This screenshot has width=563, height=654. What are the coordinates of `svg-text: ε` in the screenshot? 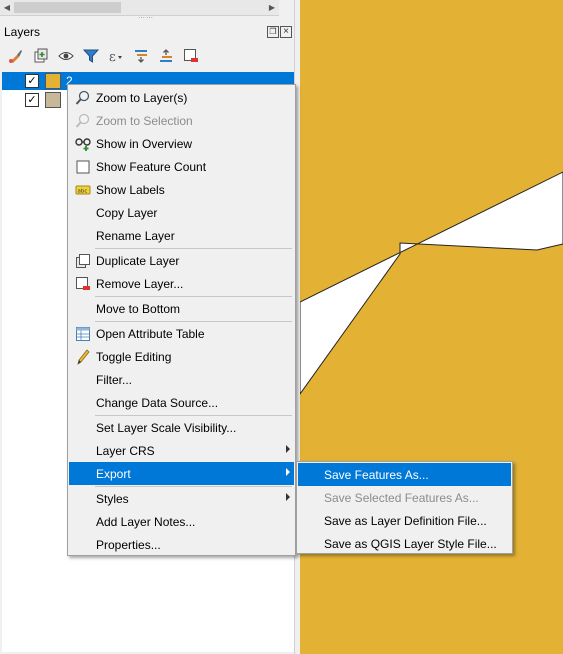 It's located at (112, 57).